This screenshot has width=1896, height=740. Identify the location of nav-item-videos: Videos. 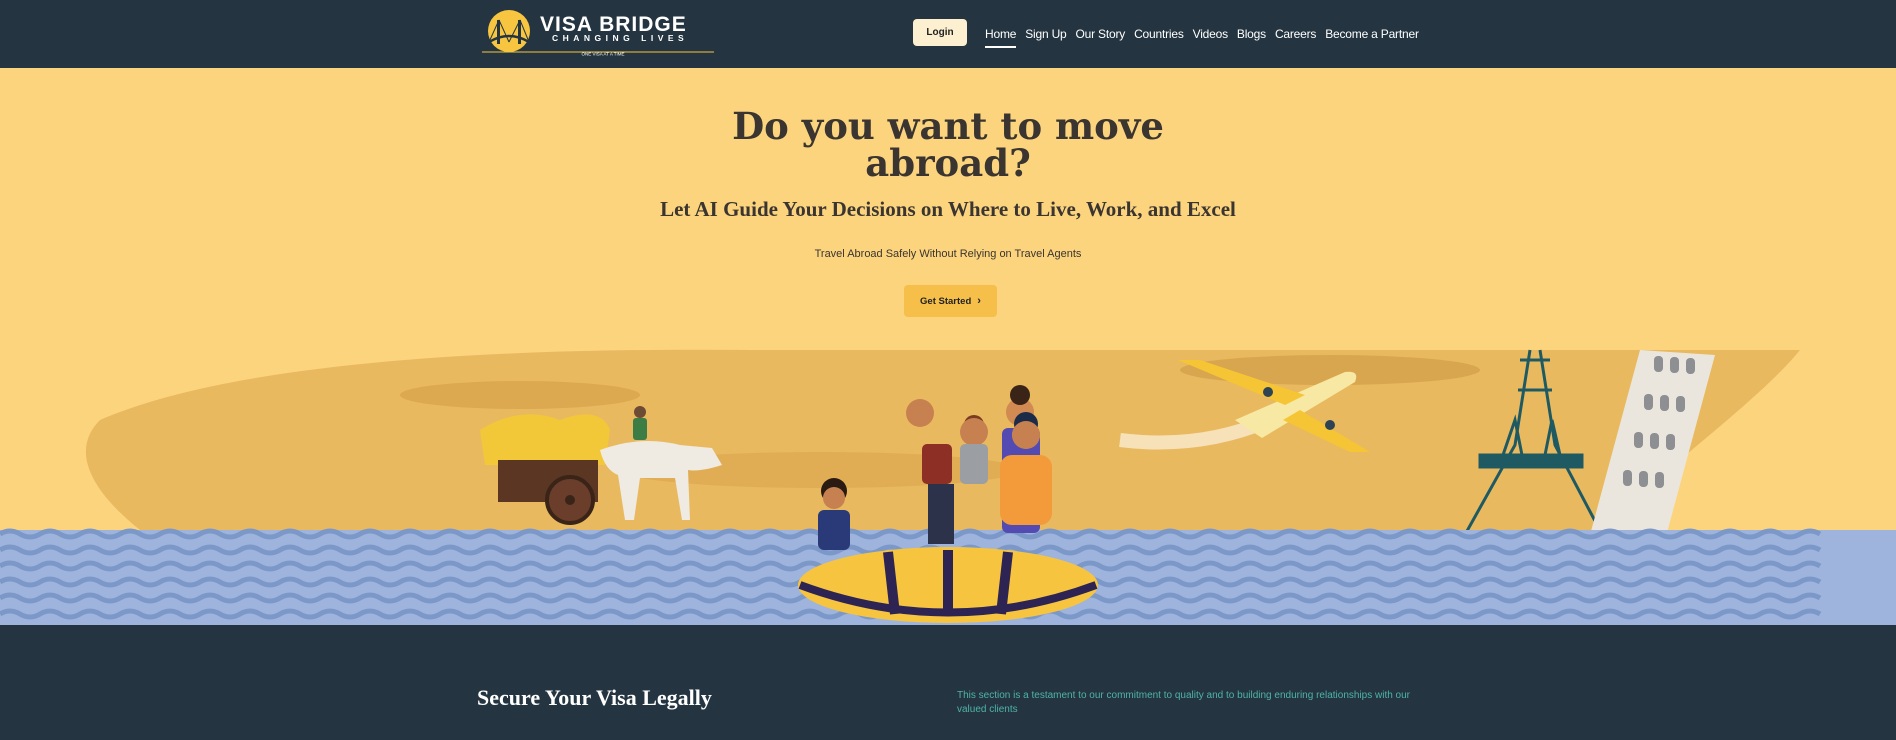
(1210, 34).